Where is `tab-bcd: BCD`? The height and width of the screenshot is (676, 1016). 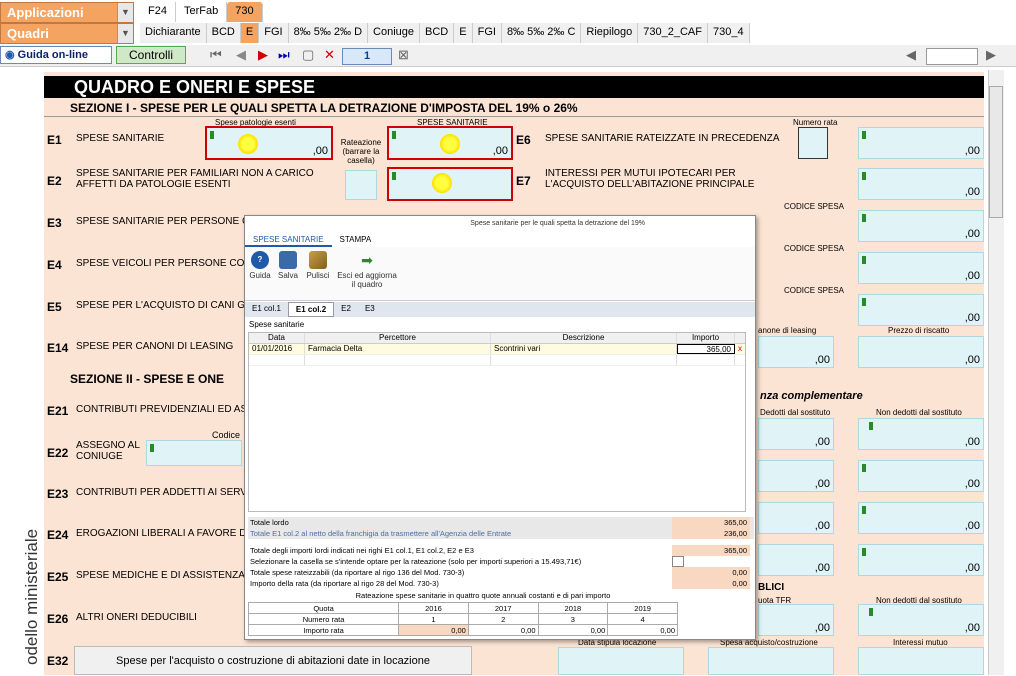 tab-bcd: BCD is located at coordinates (224, 33).